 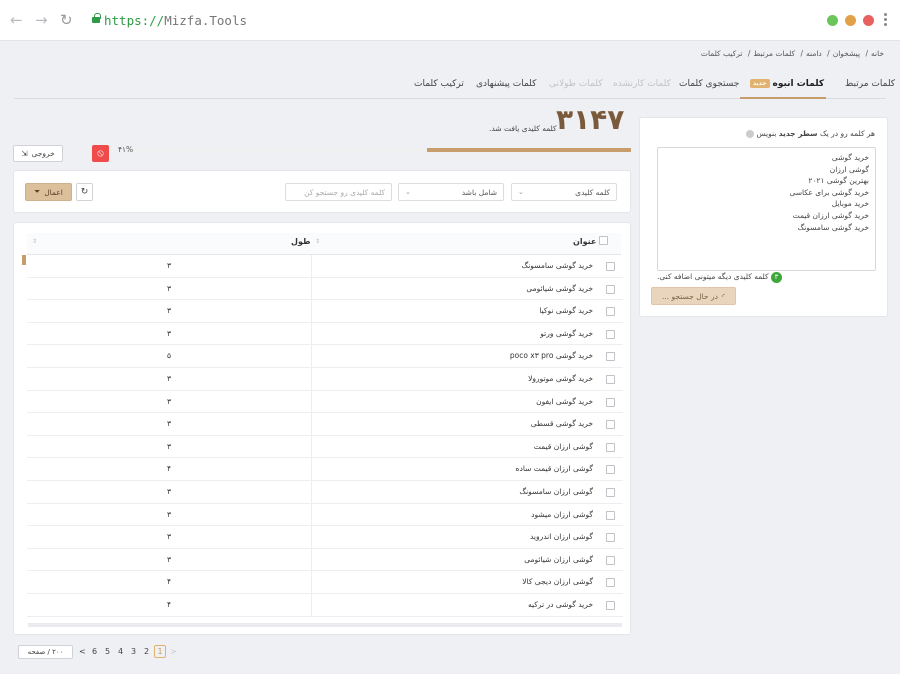 What do you see at coordinates (885, 20) in the screenshot?
I see `menu-icon` at bounding box center [885, 20].